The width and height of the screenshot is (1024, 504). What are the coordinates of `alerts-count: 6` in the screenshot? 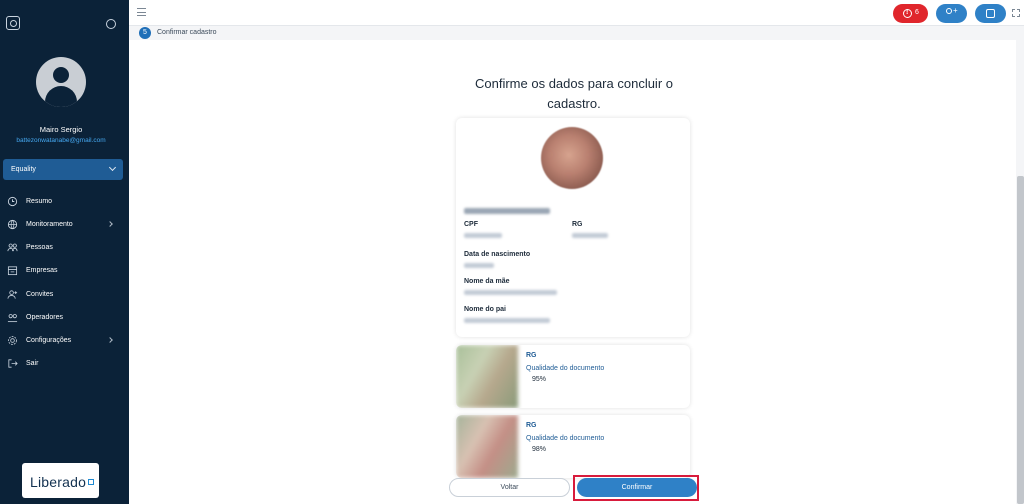 It's located at (917, 12).